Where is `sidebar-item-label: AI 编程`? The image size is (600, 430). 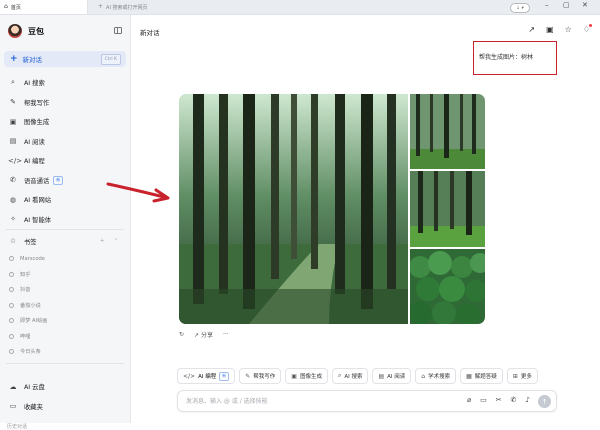
sidebar-item-label: AI 编程 is located at coordinates (34, 162).